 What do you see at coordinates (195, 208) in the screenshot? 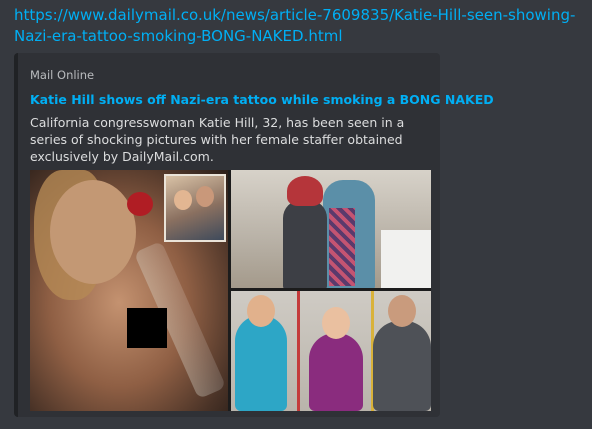
I see `photo-inset` at bounding box center [195, 208].